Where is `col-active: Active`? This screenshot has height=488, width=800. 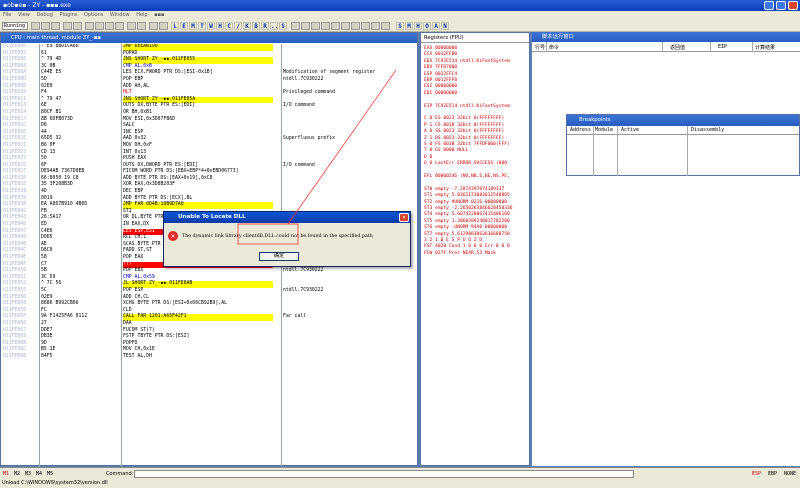 col-active: Active is located at coordinates (630, 130).